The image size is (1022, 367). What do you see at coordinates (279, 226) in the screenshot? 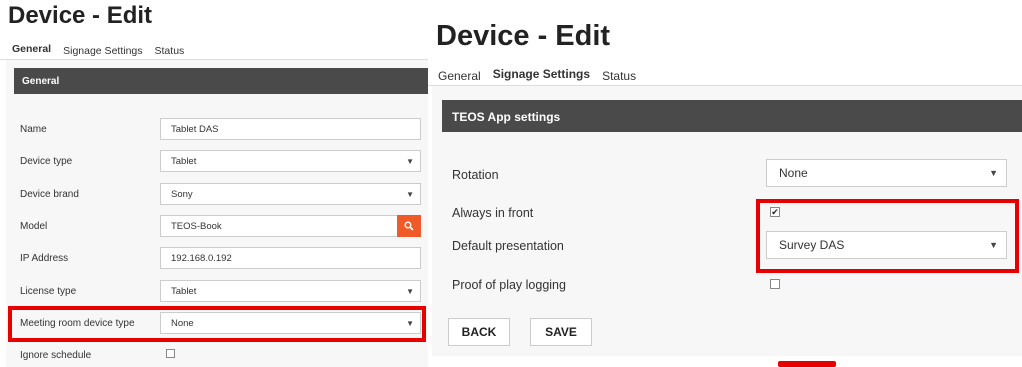
I see `model-input: TEOS-Book` at bounding box center [279, 226].